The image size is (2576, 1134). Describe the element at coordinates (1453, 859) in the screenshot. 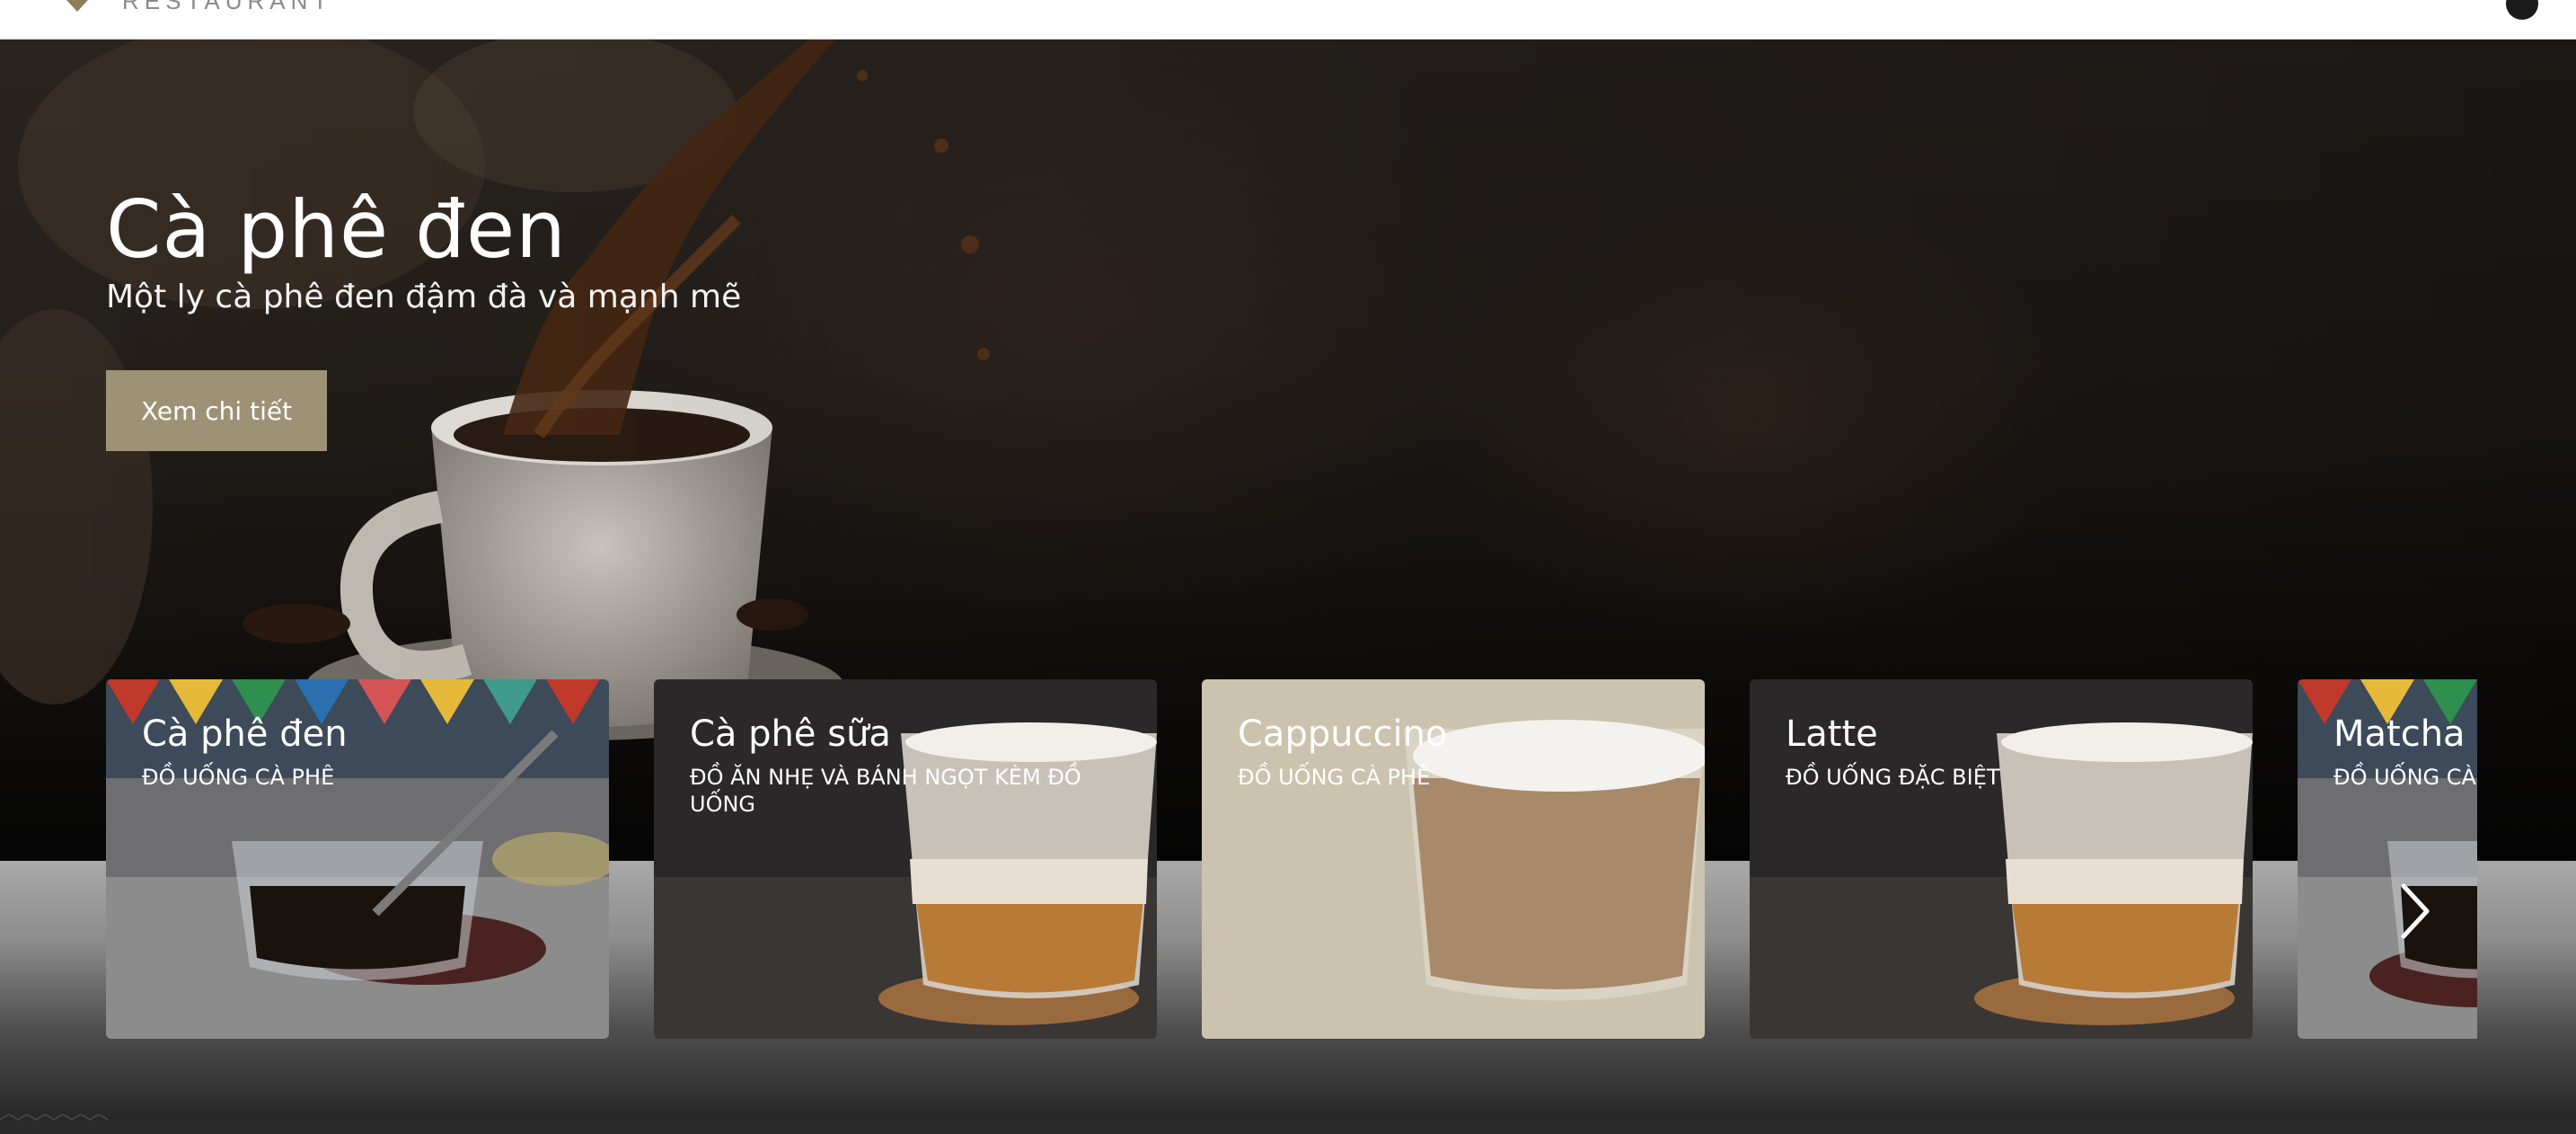

I see `product-card: Cappuccino ĐỒ UỐNG CÀ PHÊ` at that location.